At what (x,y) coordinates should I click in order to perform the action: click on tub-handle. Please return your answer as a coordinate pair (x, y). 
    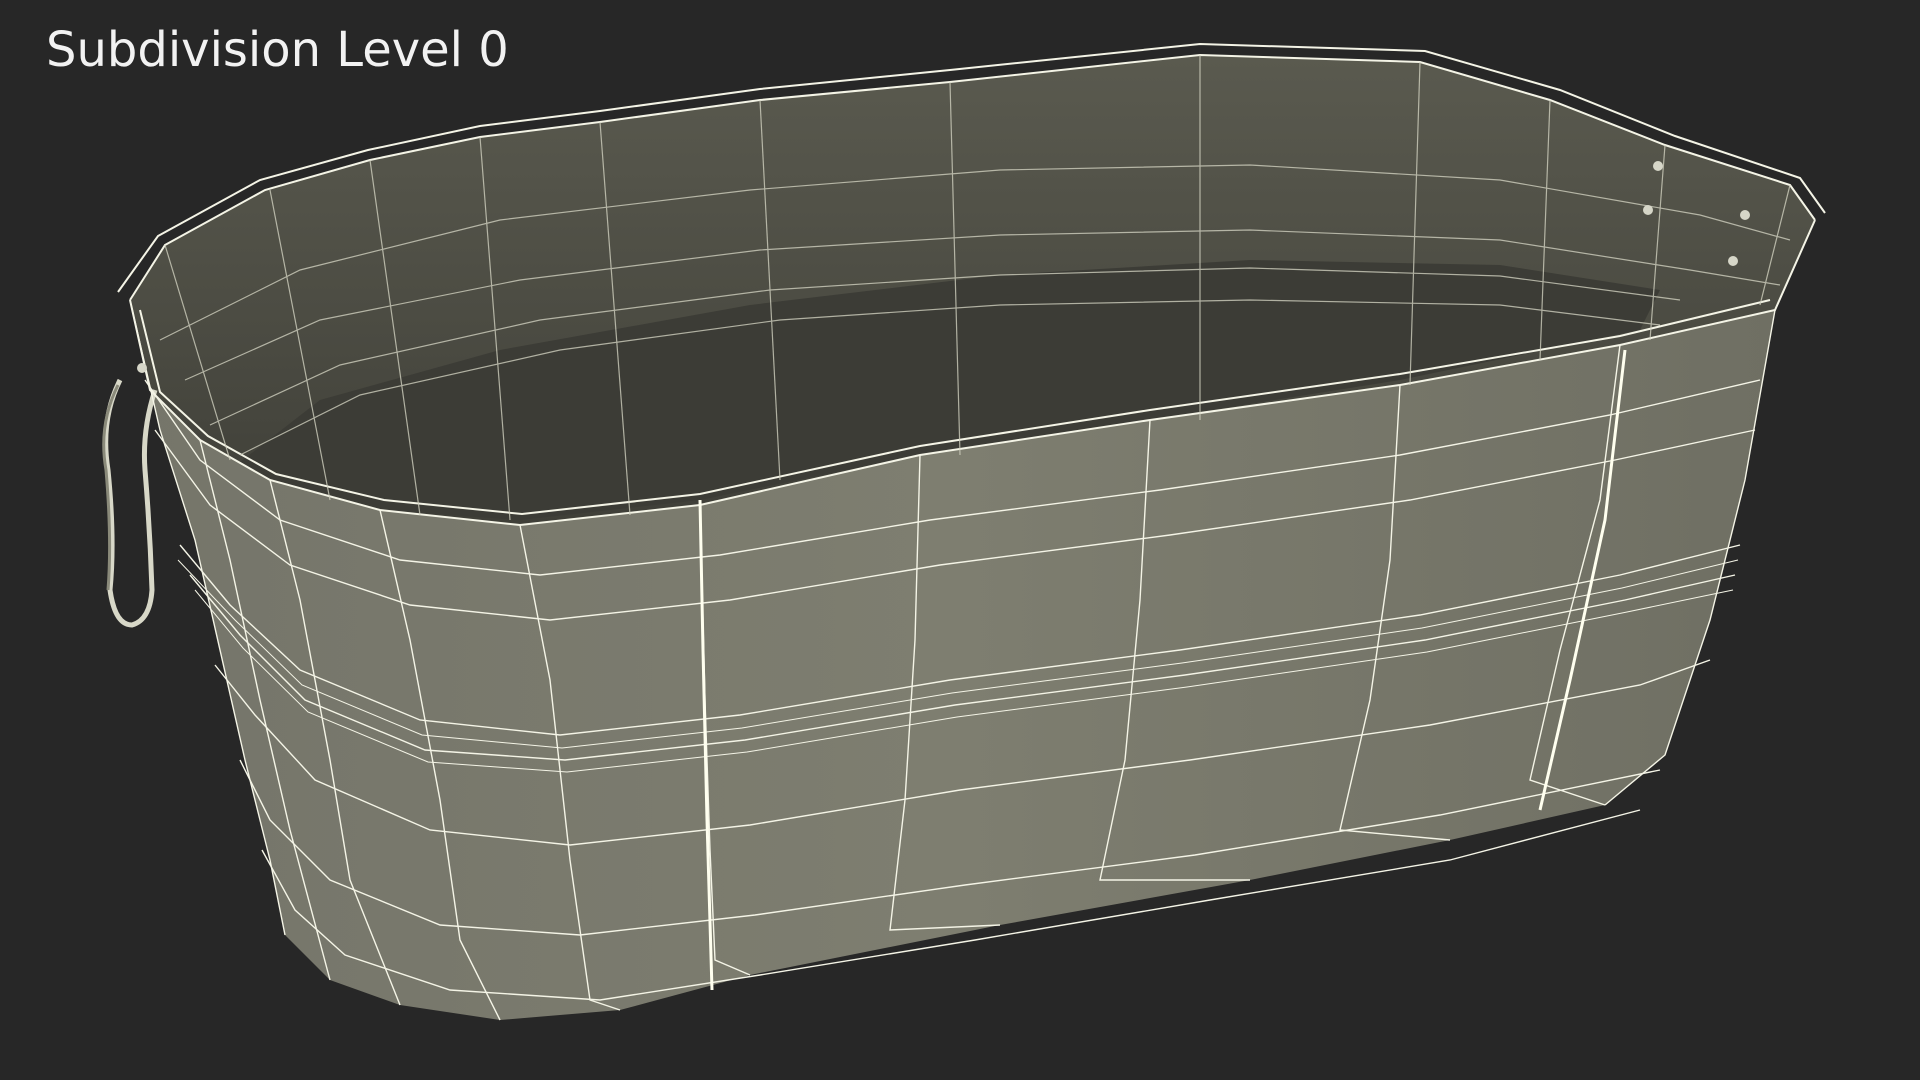
    Looking at the image, I should click on (130, 503).